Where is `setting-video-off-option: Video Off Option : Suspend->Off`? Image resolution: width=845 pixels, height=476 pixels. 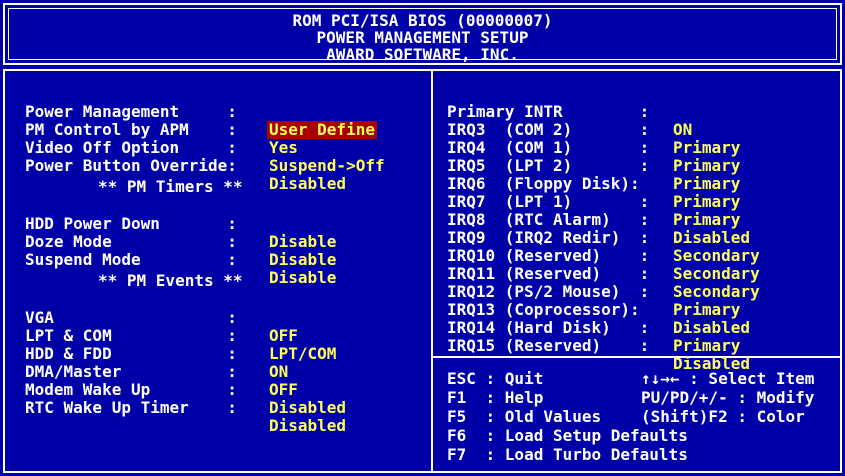 setting-video-off-option: Video Off Option : Suspend->Off is located at coordinates (205, 148).